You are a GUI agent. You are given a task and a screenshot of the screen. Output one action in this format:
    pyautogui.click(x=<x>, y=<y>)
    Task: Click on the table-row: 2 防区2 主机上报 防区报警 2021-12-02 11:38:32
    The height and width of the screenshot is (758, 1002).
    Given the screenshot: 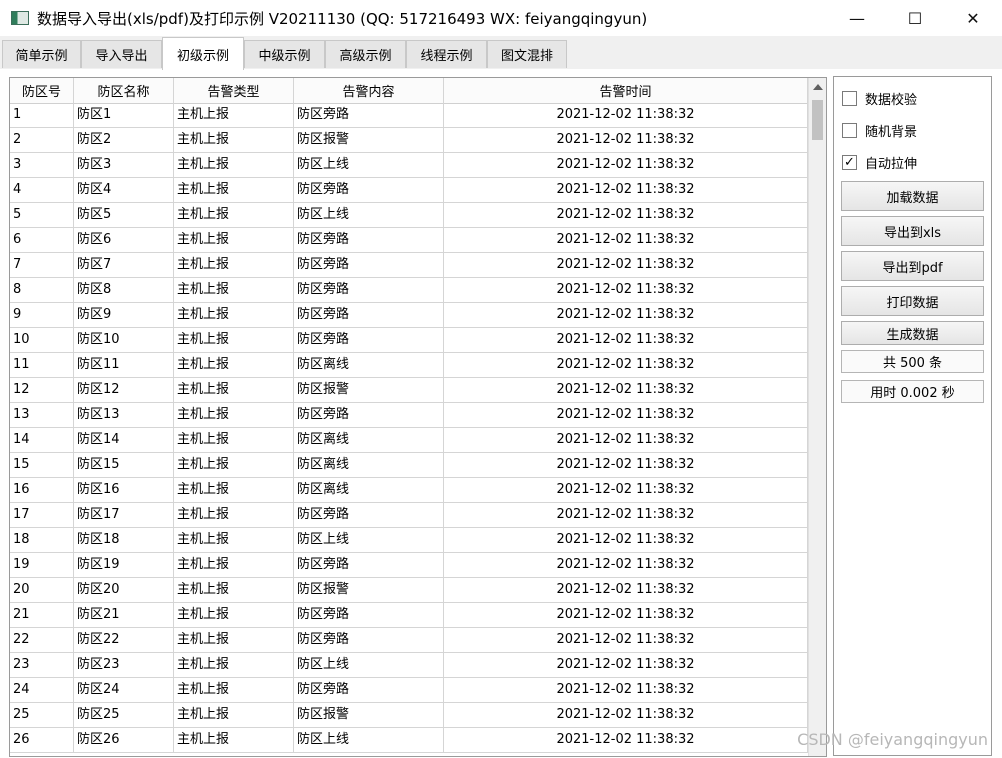 What is the action you would take?
    pyautogui.click(x=409, y=140)
    